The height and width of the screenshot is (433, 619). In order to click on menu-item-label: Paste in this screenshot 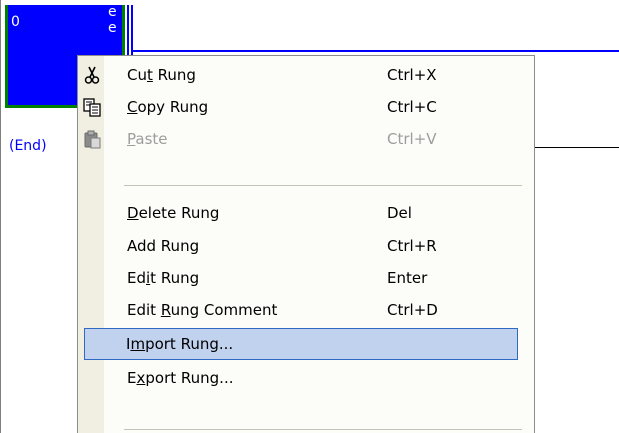, I will do `click(147, 139)`.